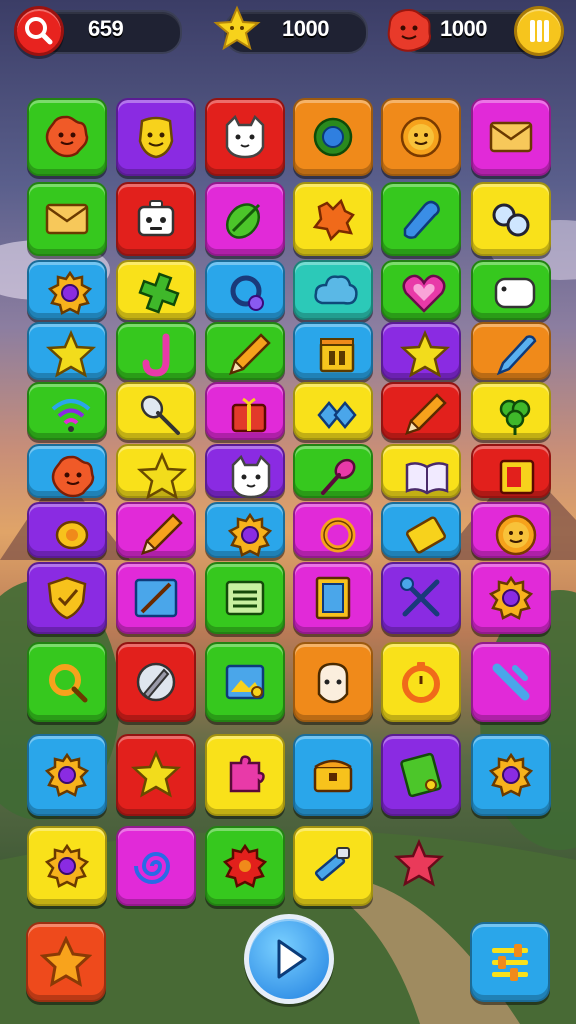 Image resolution: width=576 pixels, height=1024 pixels. I want to click on pause-button, so click(539, 31).